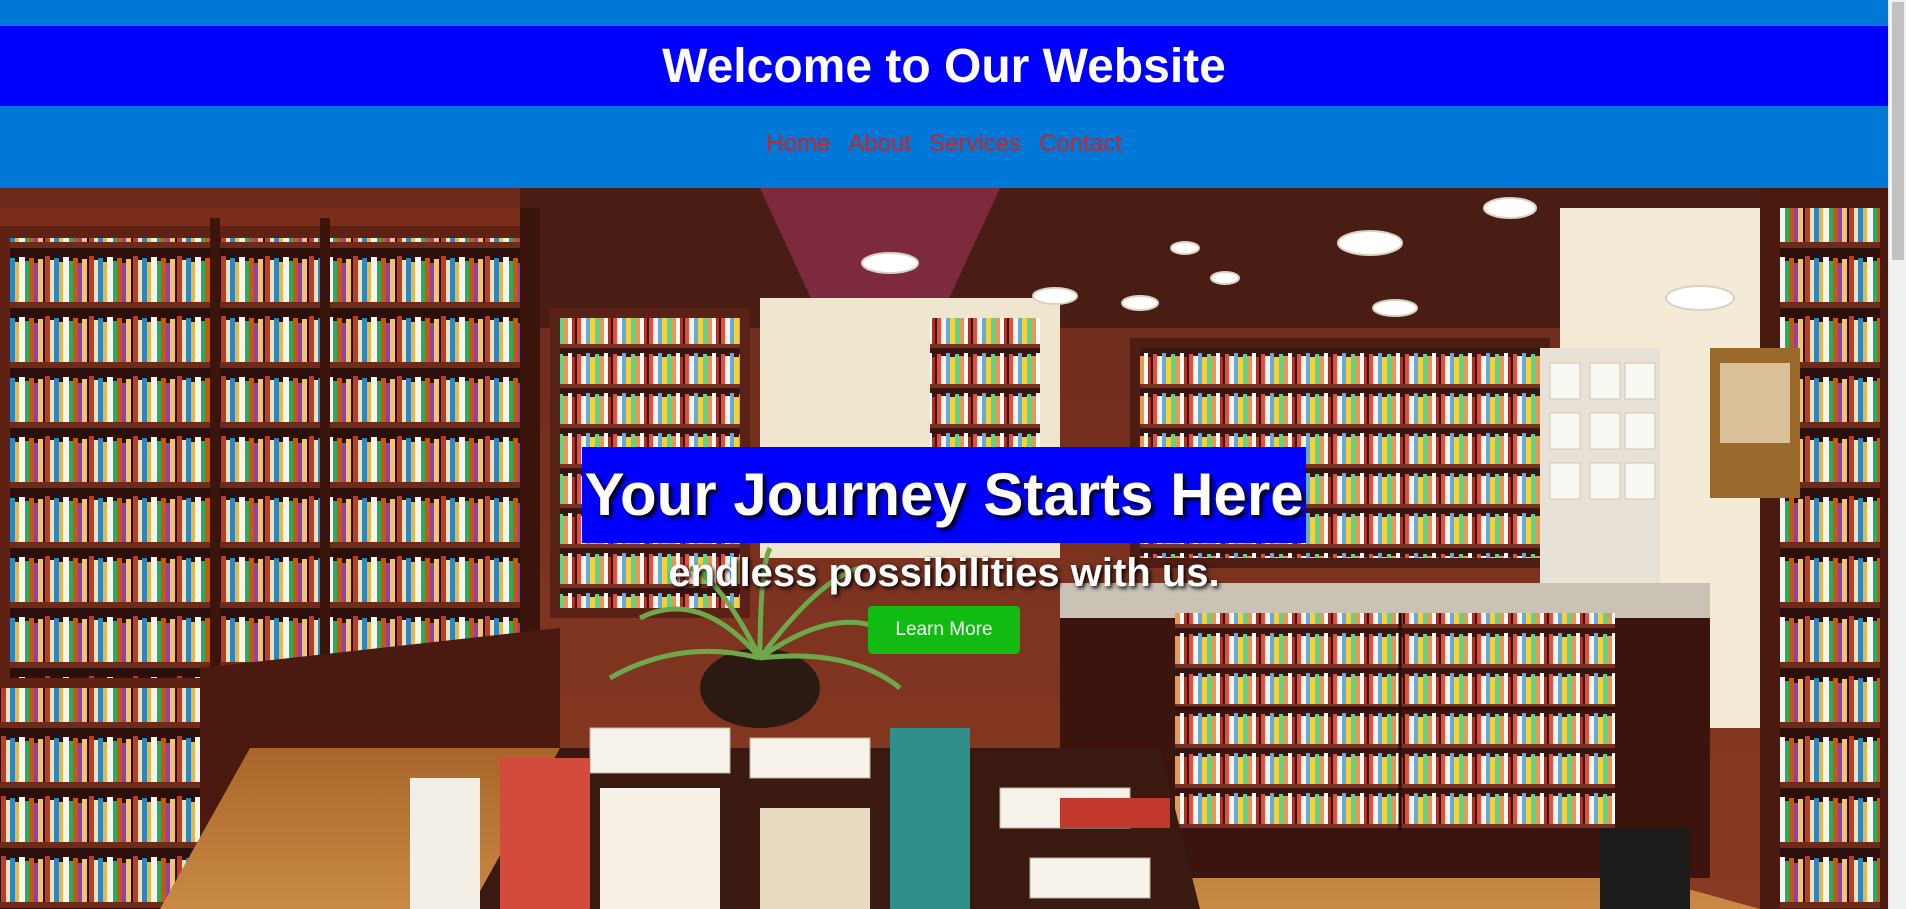 The width and height of the screenshot is (1906, 909). What do you see at coordinates (944, 630) in the screenshot?
I see `learn-more-button: Learn More` at bounding box center [944, 630].